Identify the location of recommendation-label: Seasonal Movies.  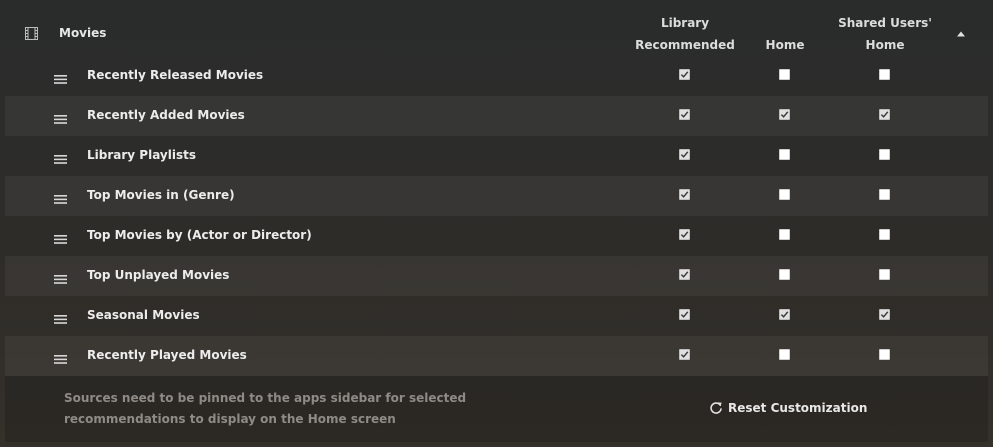
(143, 315).